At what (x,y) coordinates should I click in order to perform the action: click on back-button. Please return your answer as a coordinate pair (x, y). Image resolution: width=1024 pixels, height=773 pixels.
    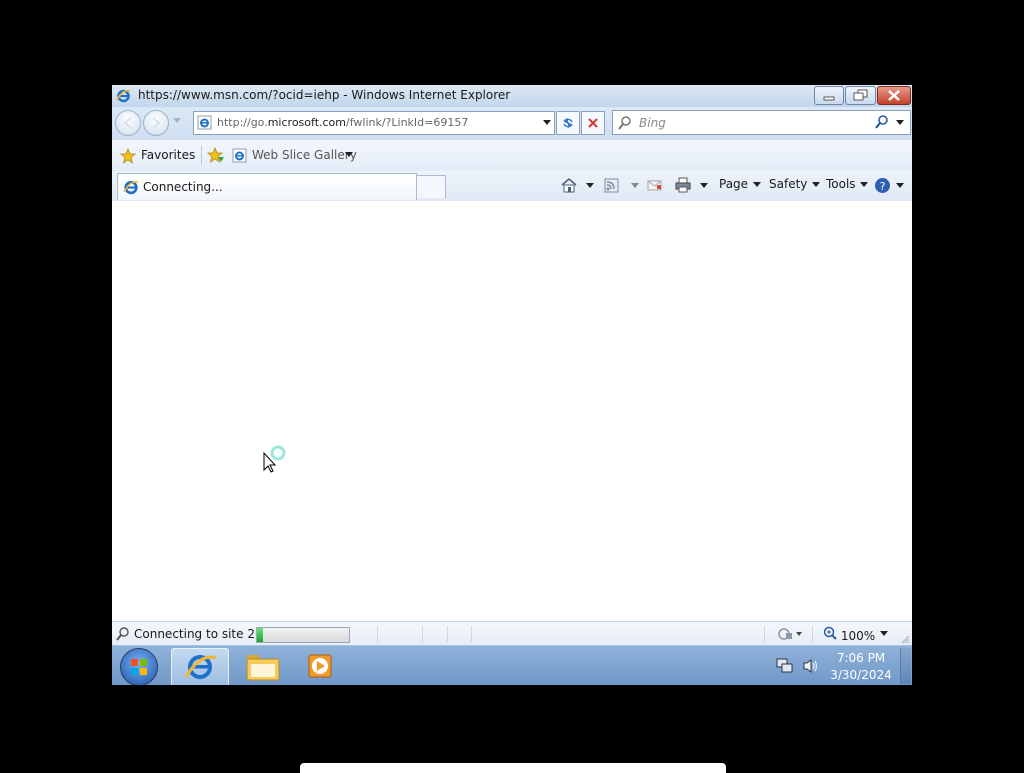
    Looking at the image, I should click on (128, 123).